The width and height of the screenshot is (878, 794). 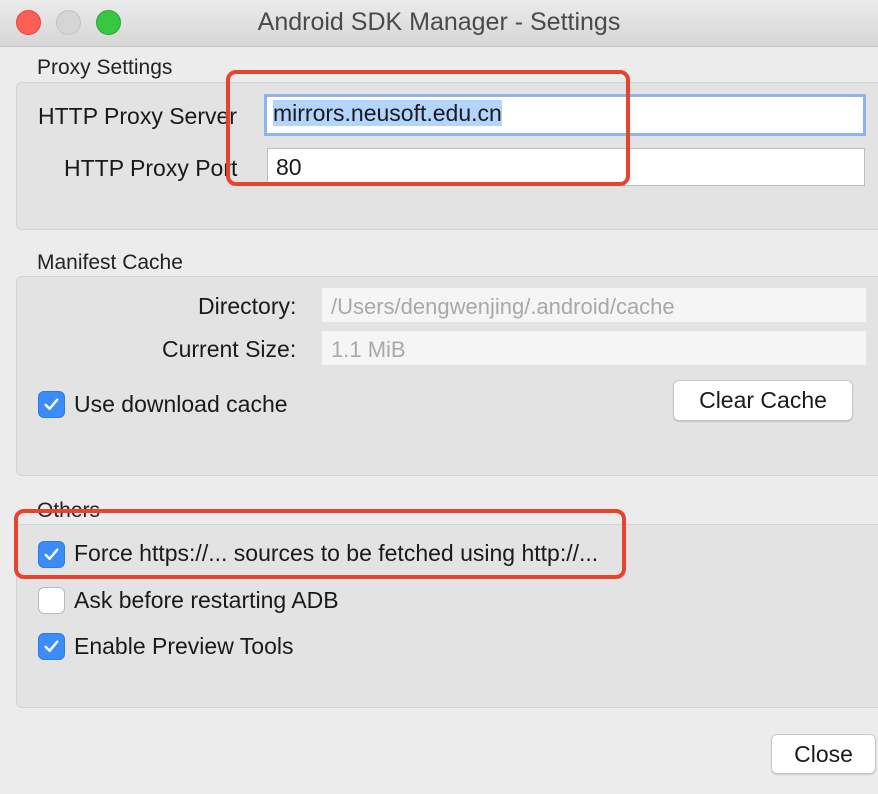 I want to click on current-size-field: 1.1 MiB, so click(x=594, y=348).